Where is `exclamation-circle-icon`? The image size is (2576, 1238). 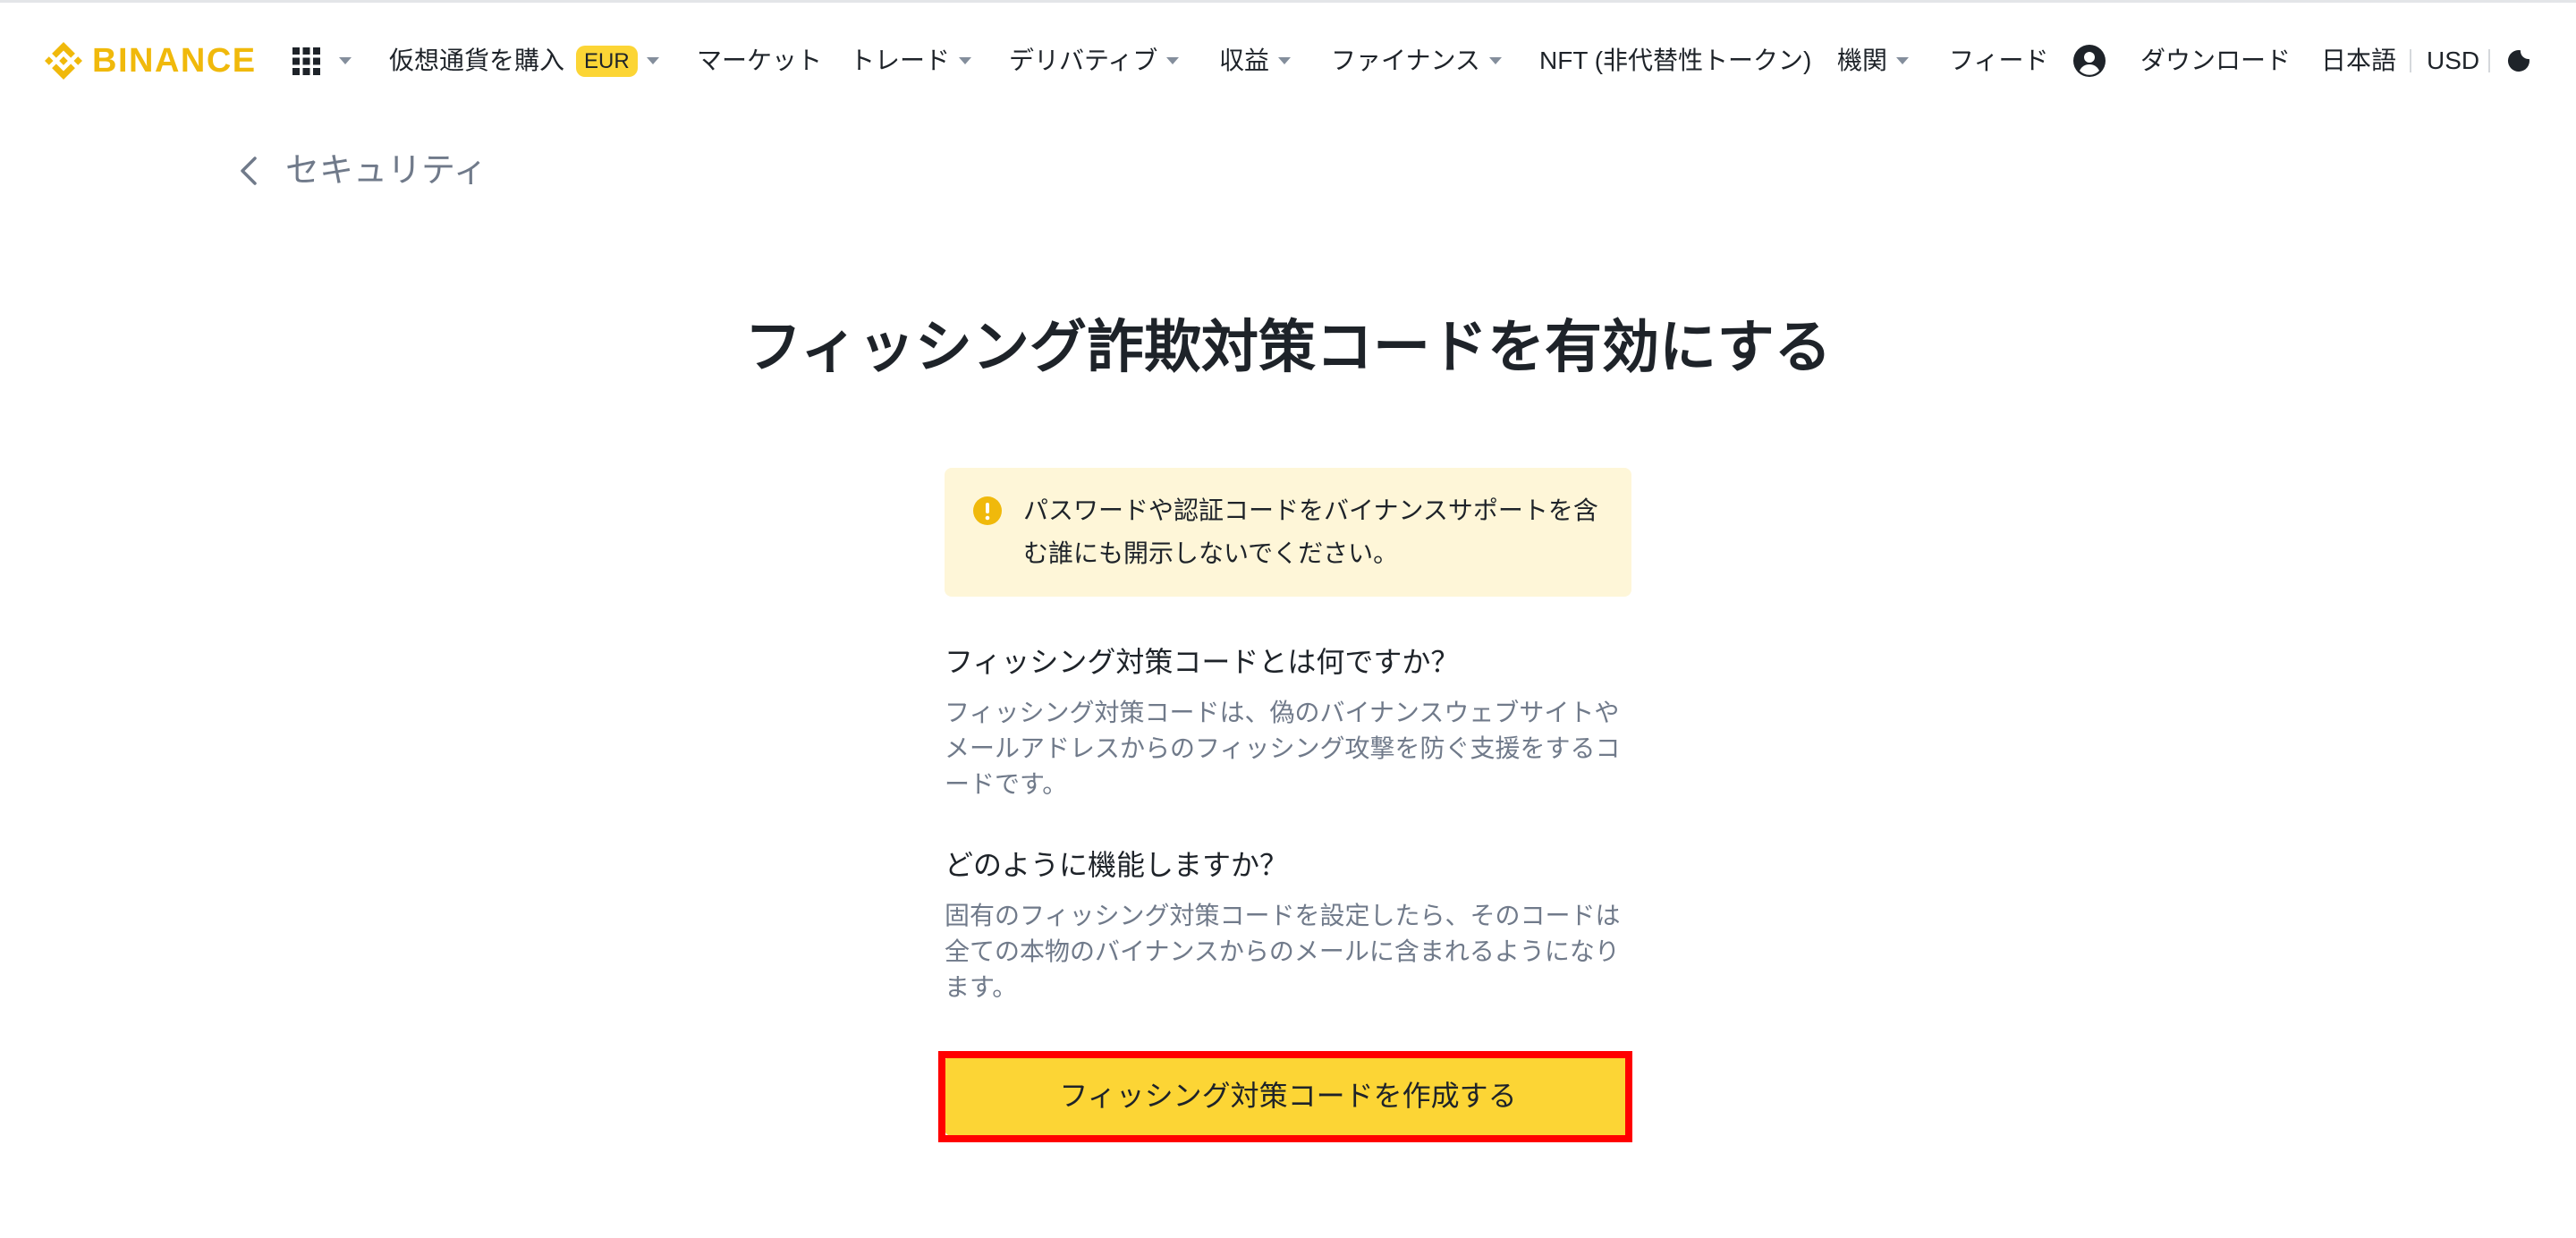
exclamation-circle-icon is located at coordinates (987, 510).